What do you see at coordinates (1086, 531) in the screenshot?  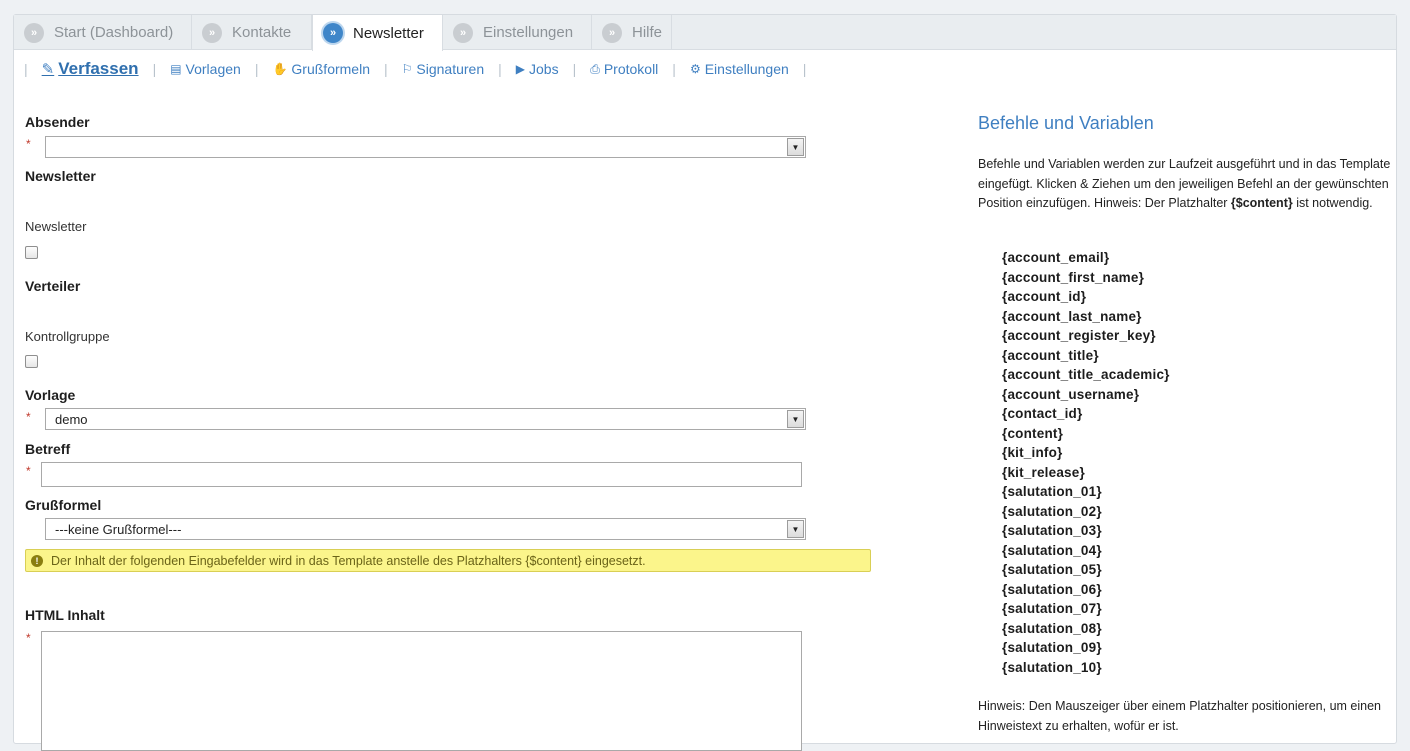 I see `variable-item: {salutation_03}` at bounding box center [1086, 531].